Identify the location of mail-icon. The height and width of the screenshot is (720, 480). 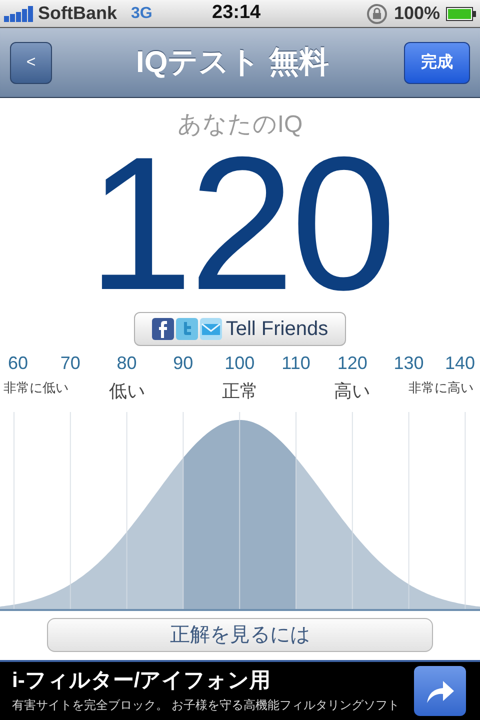
(211, 329).